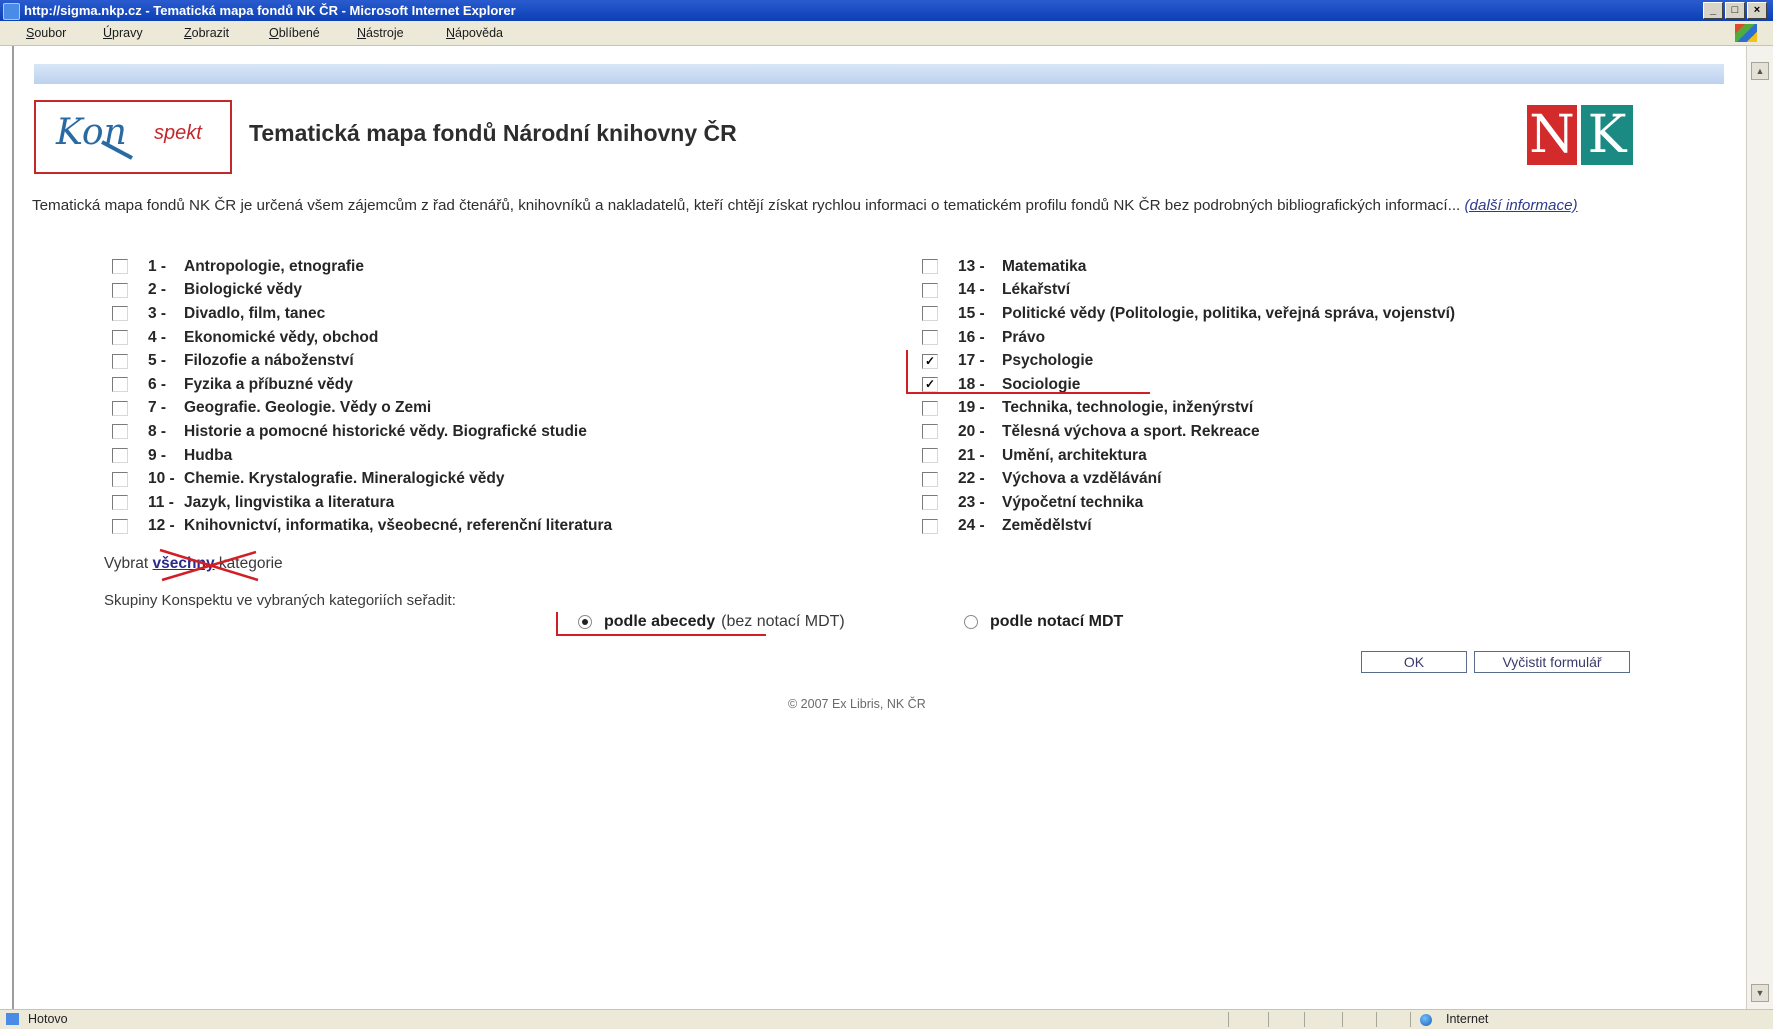 Image resolution: width=1773 pixels, height=1029 pixels. What do you see at coordinates (362, 291) in the screenshot?
I see `category-item: 2 - Biologické vědy` at bounding box center [362, 291].